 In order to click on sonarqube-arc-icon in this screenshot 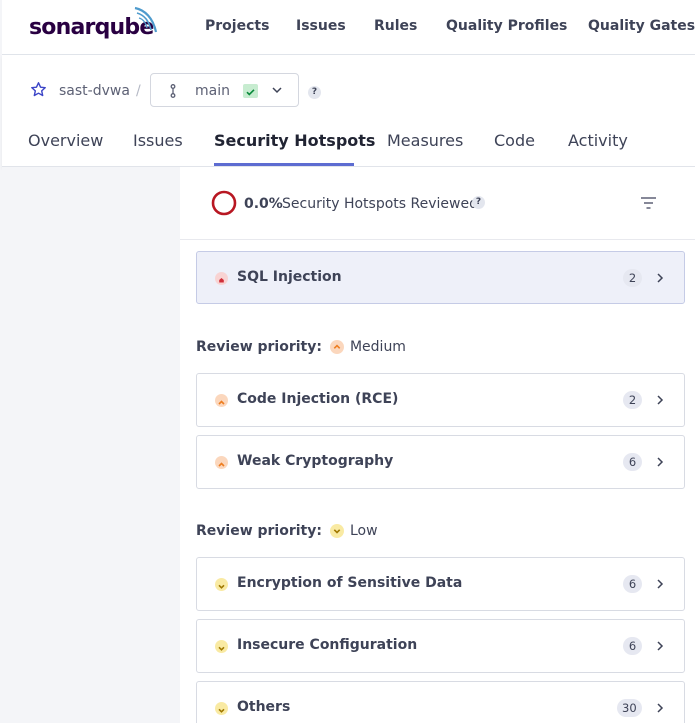, I will do `click(146, 19)`.